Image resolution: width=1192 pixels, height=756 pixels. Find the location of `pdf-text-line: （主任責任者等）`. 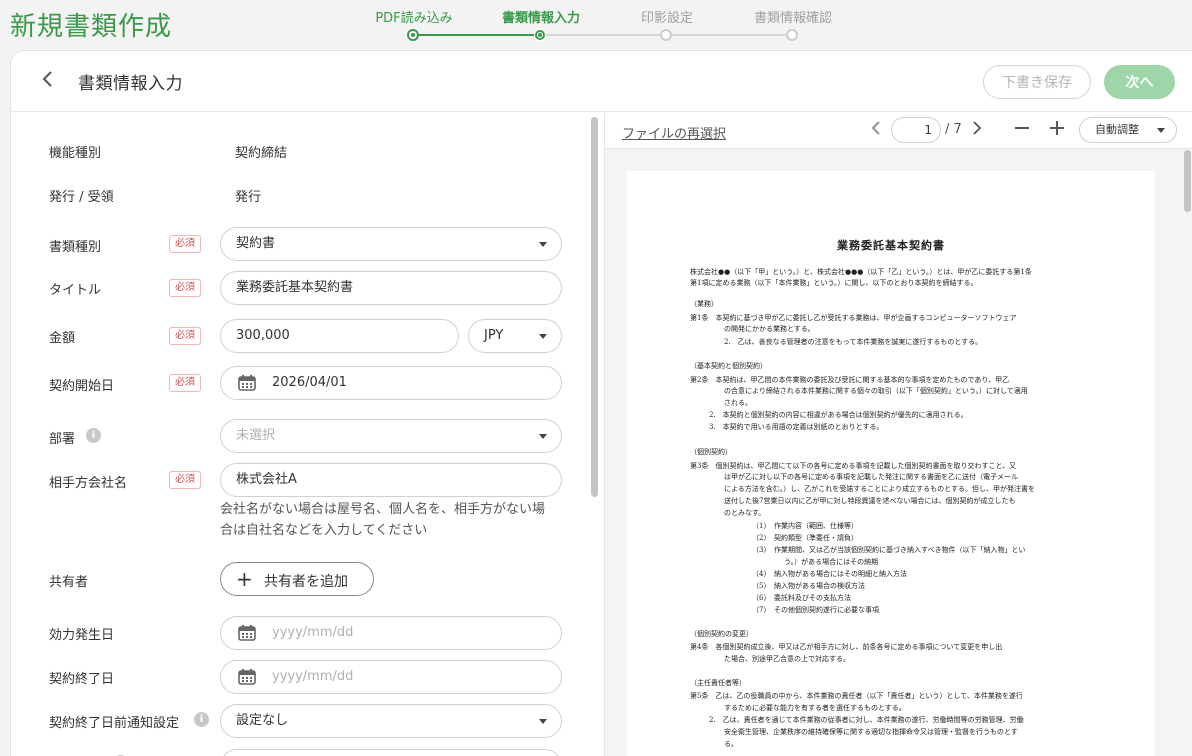

pdf-text-line: （主任責任者等） is located at coordinates (718, 683).